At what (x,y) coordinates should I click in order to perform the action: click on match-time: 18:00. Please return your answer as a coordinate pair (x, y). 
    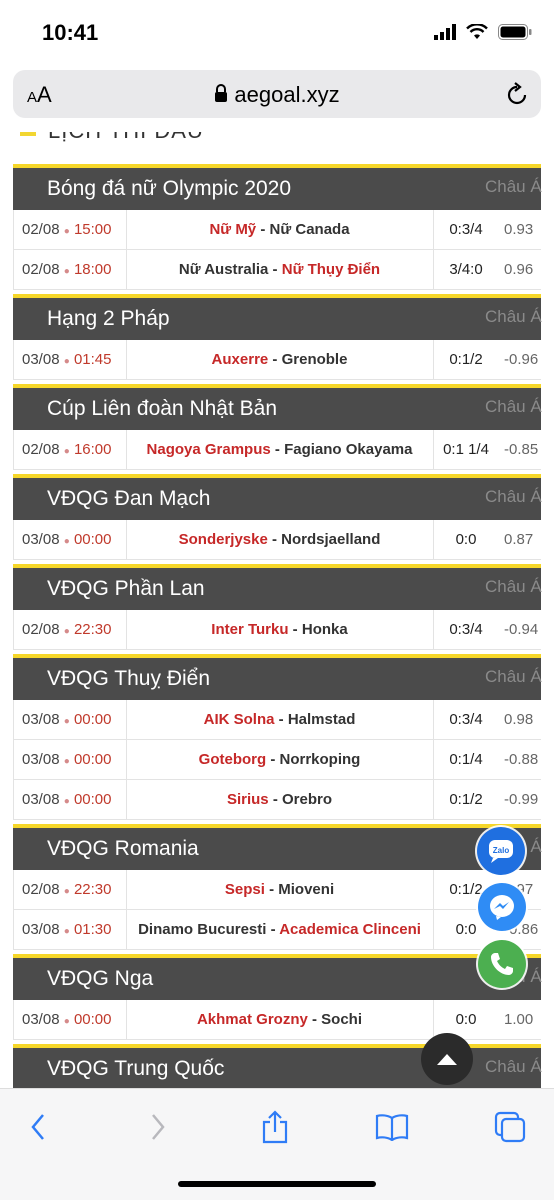
    Looking at the image, I should click on (92, 269).